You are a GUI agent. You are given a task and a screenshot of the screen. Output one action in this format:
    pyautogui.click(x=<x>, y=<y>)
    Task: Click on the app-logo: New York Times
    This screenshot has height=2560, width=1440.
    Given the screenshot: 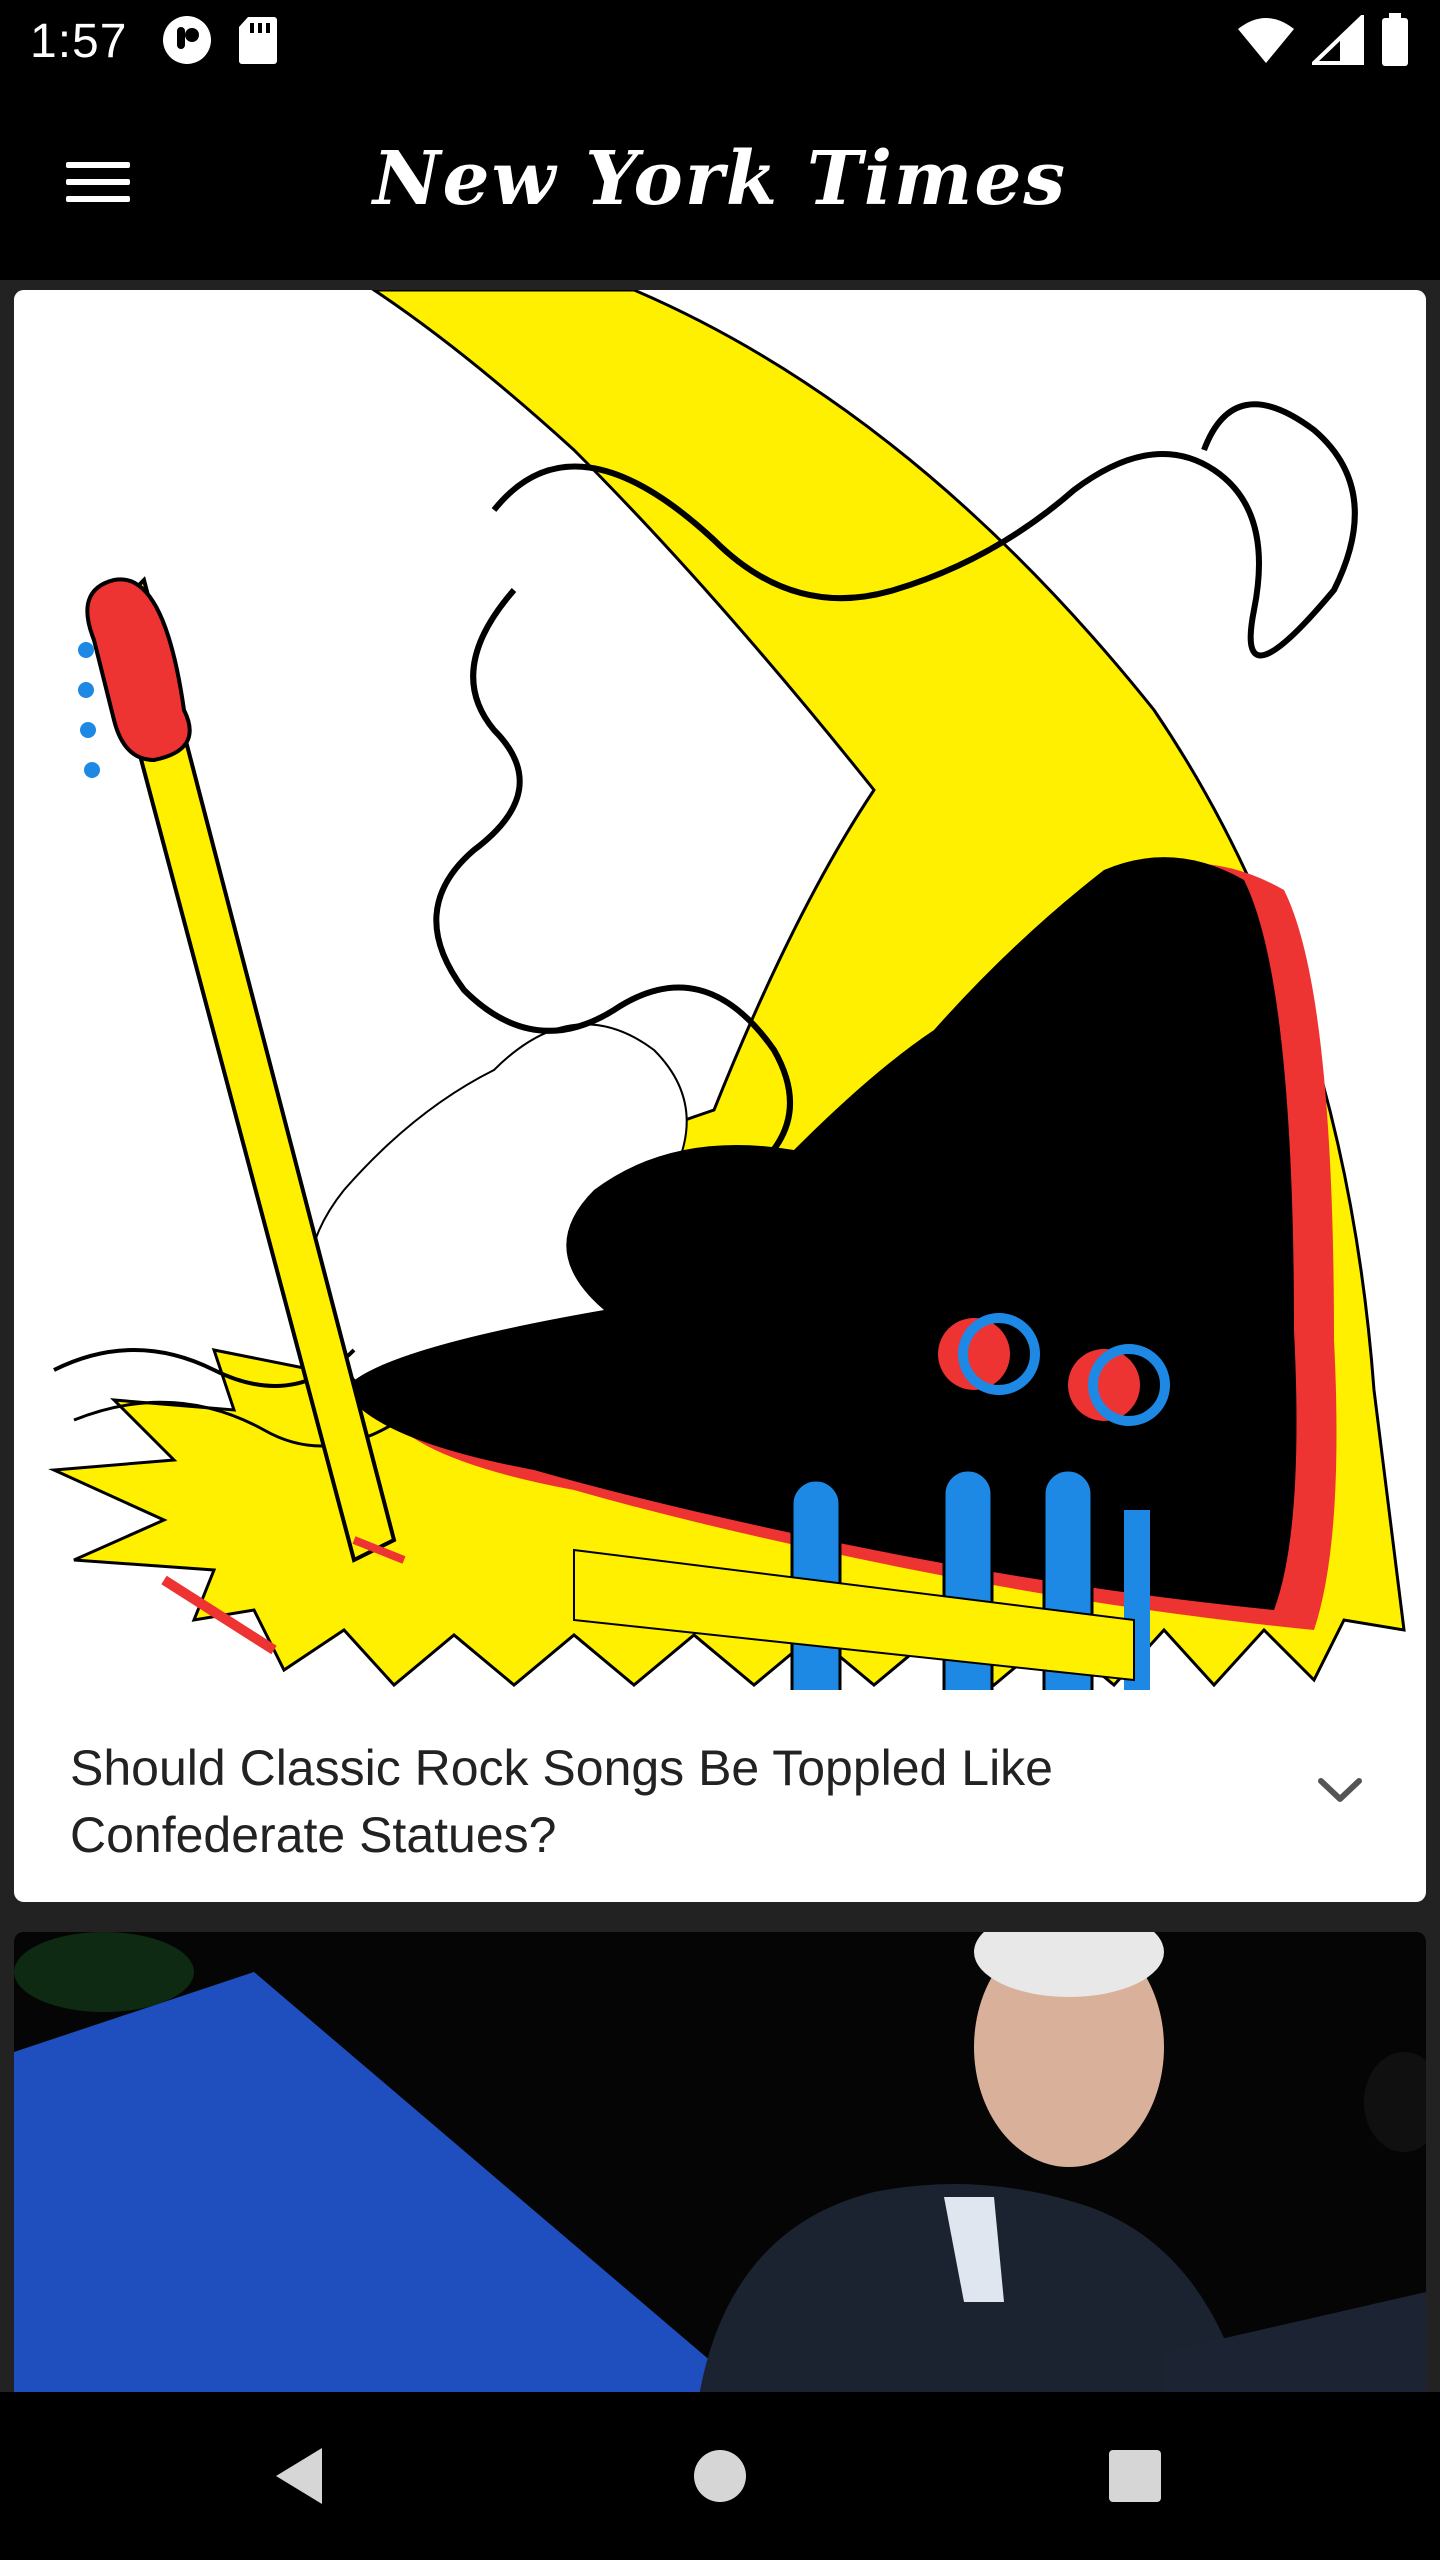 What is the action you would take?
    pyautogui.click(x=720, y=179)
    